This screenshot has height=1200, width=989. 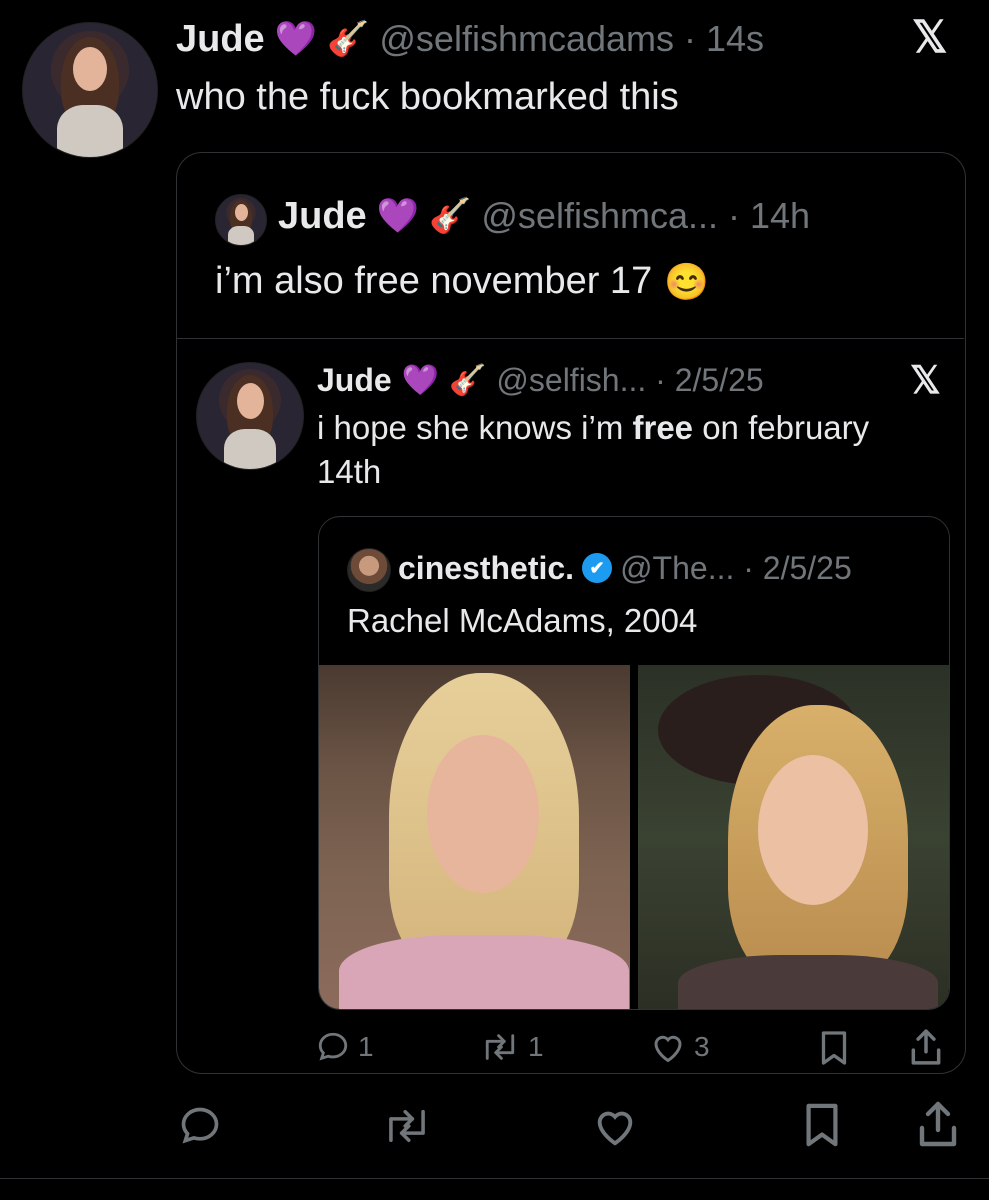 I want to click on inner-repost-button: 1, so click(x=512, y=1047).